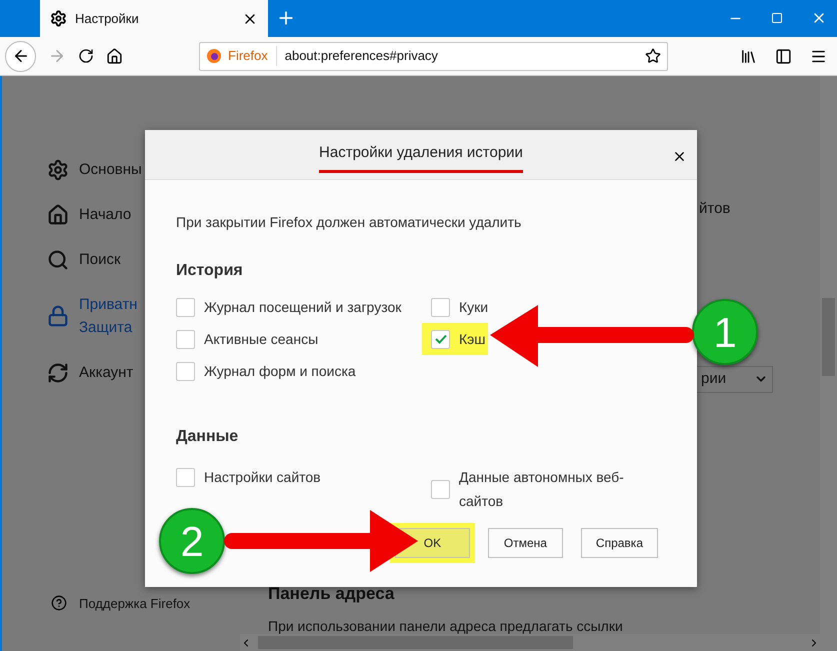  What do you see at coordinates (106, 328) in the screenshot?
I see `sidebar-label: Защита` at bounding box center [106, 328].